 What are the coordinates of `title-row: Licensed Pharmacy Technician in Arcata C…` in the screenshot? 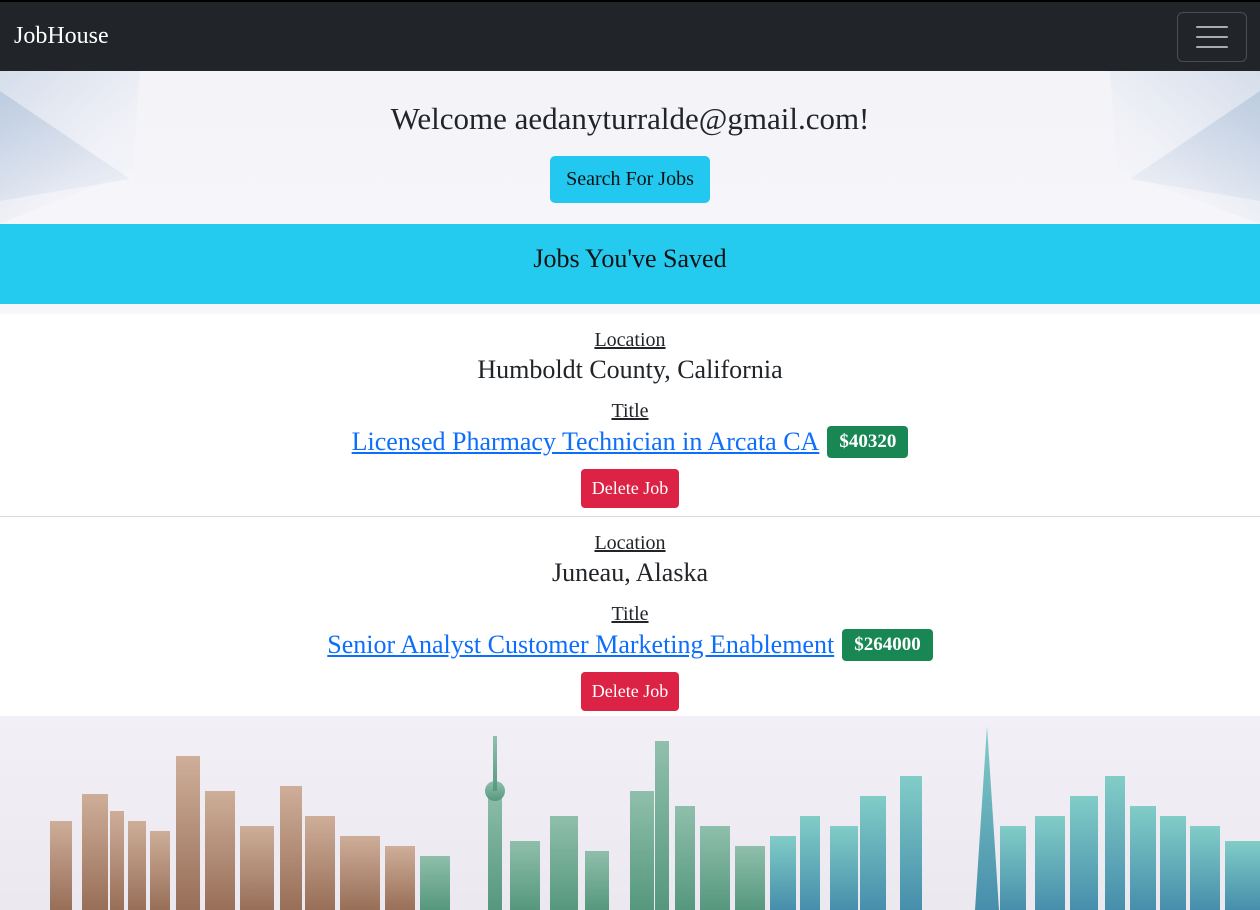 It's located at (630, 442).